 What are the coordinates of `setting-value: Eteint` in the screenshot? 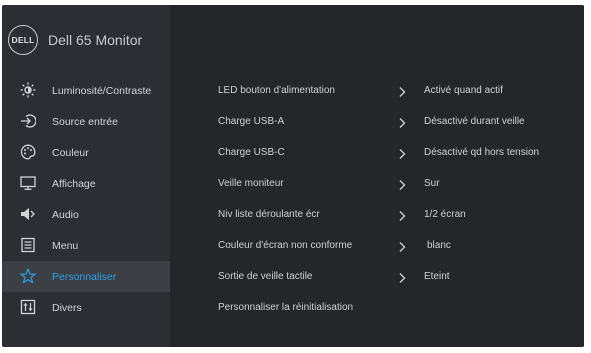 It's located at (437, 276).